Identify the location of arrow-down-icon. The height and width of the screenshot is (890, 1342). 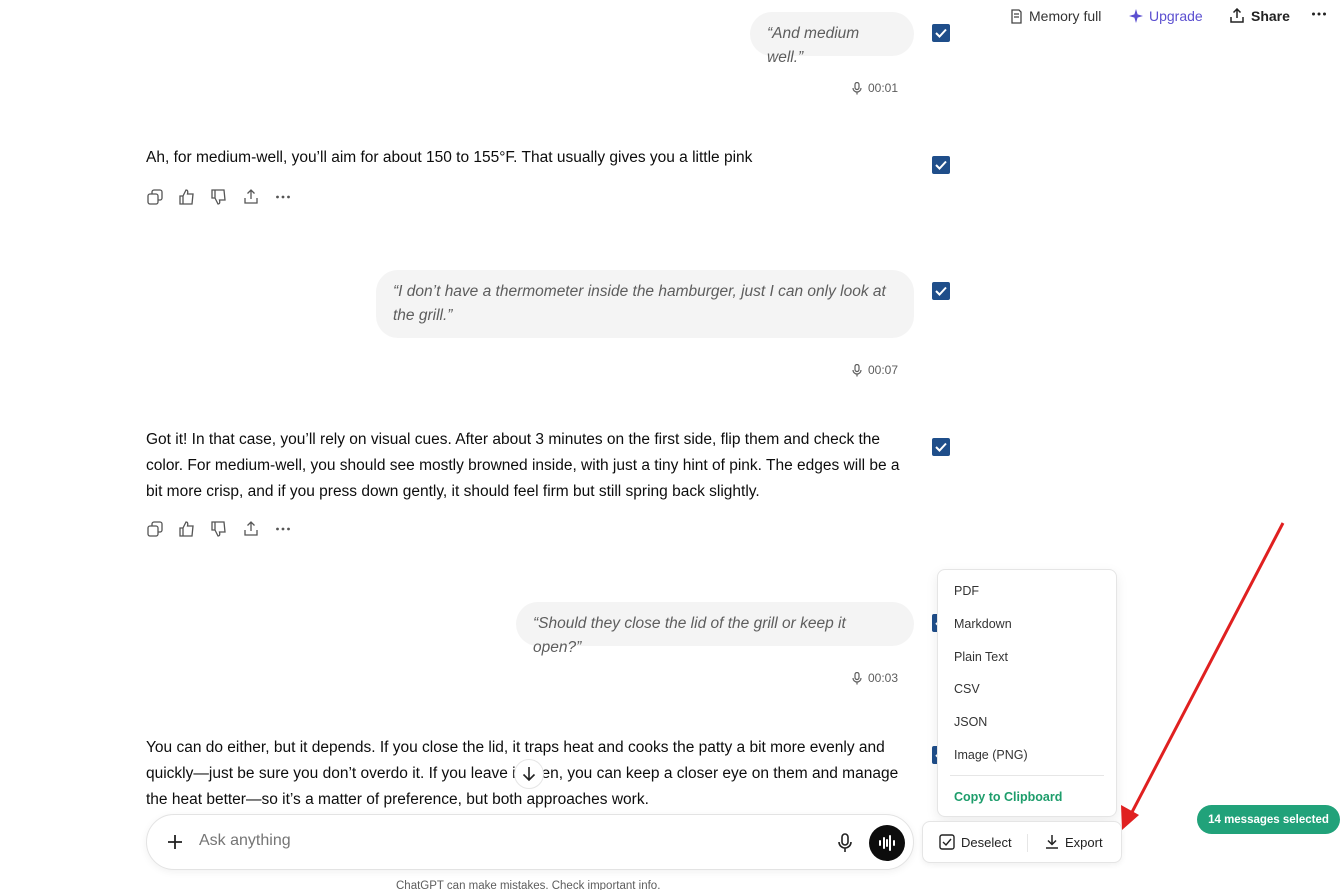
(529, 774).